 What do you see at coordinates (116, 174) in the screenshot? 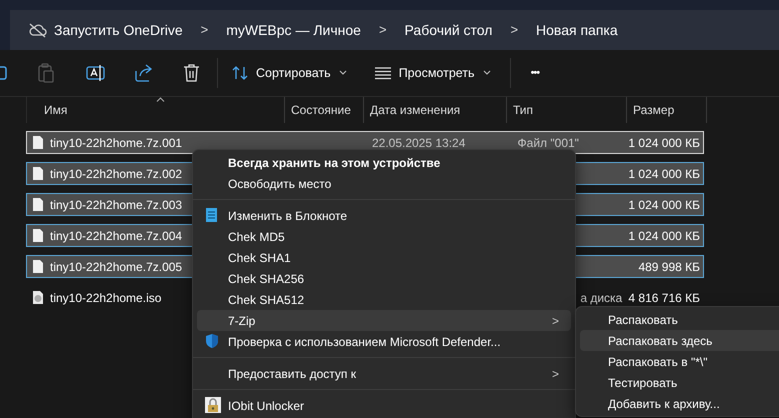
I see `file-name: tiny10-22h2home.7z.002` at bounding box center [116, 174].